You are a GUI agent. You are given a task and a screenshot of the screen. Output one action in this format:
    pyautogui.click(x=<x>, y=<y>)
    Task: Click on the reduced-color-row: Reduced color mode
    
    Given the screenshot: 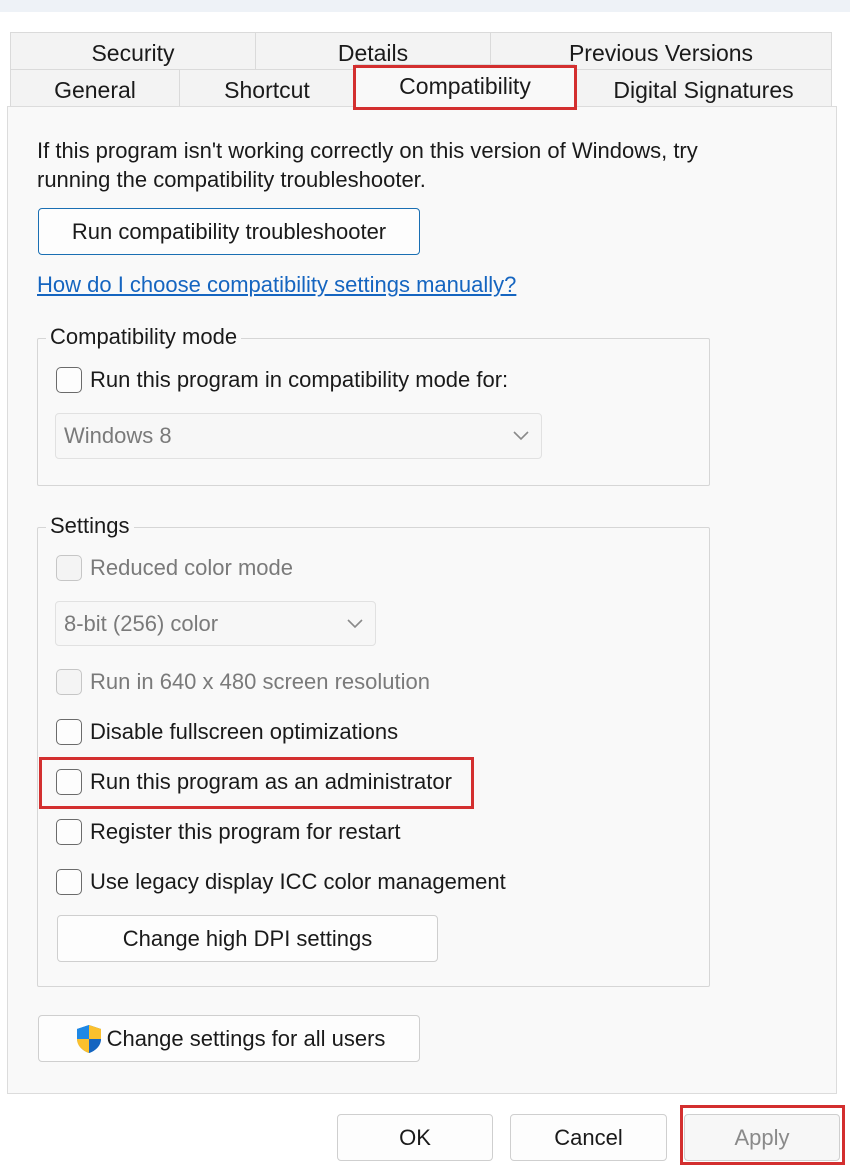 What is the action you would take?
    pyautogui.click(x=174, y=568)
    